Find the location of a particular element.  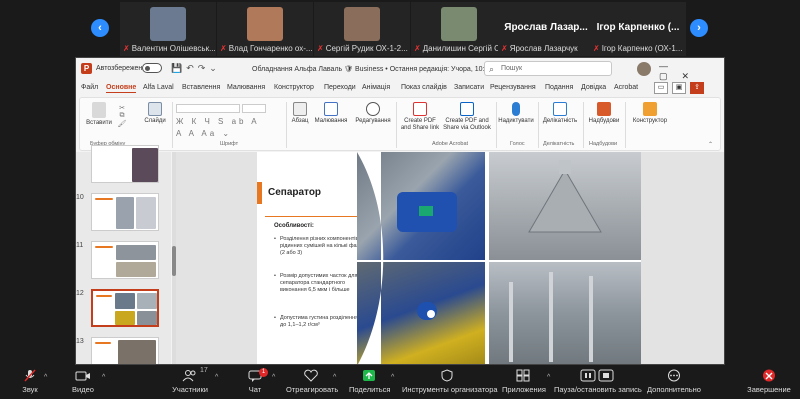

tab-help: Довідка is located at coordinates (593, 87).